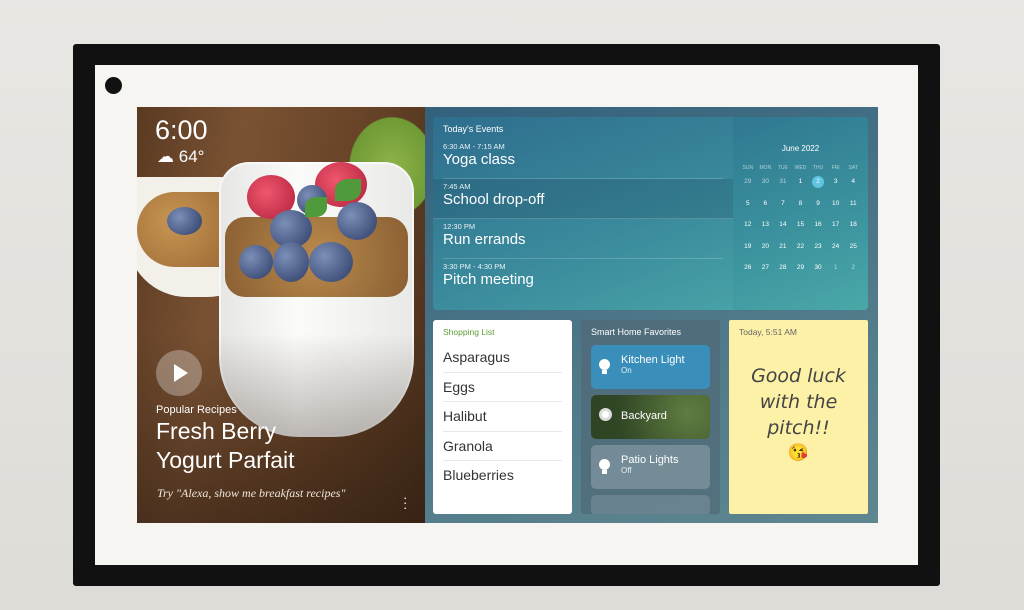 The height and width of the screenshot is (610, 1024). I want to click on note-message: Good luck with the pitch!!, so click(798, 402).